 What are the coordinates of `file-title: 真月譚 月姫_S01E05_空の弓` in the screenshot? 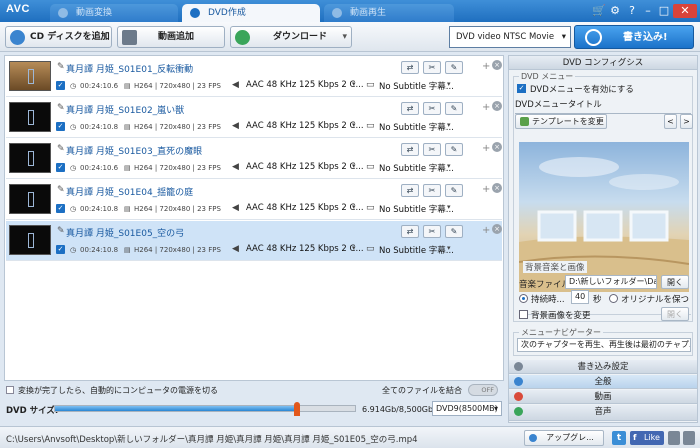 It's located at (125, 232).